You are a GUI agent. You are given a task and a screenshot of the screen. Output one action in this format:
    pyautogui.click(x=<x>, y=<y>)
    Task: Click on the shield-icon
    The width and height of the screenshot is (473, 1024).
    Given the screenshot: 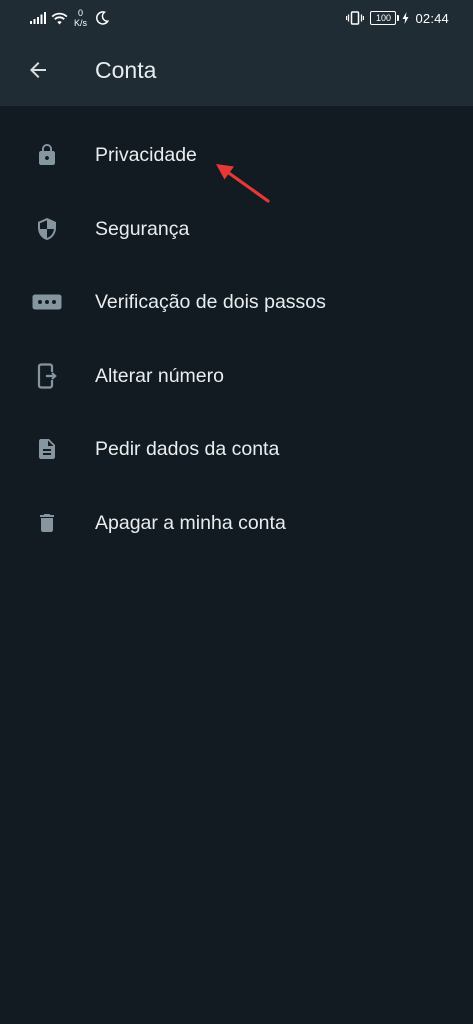 What is the action you would take?
    pyautogui.click(x=47, y=229)
    